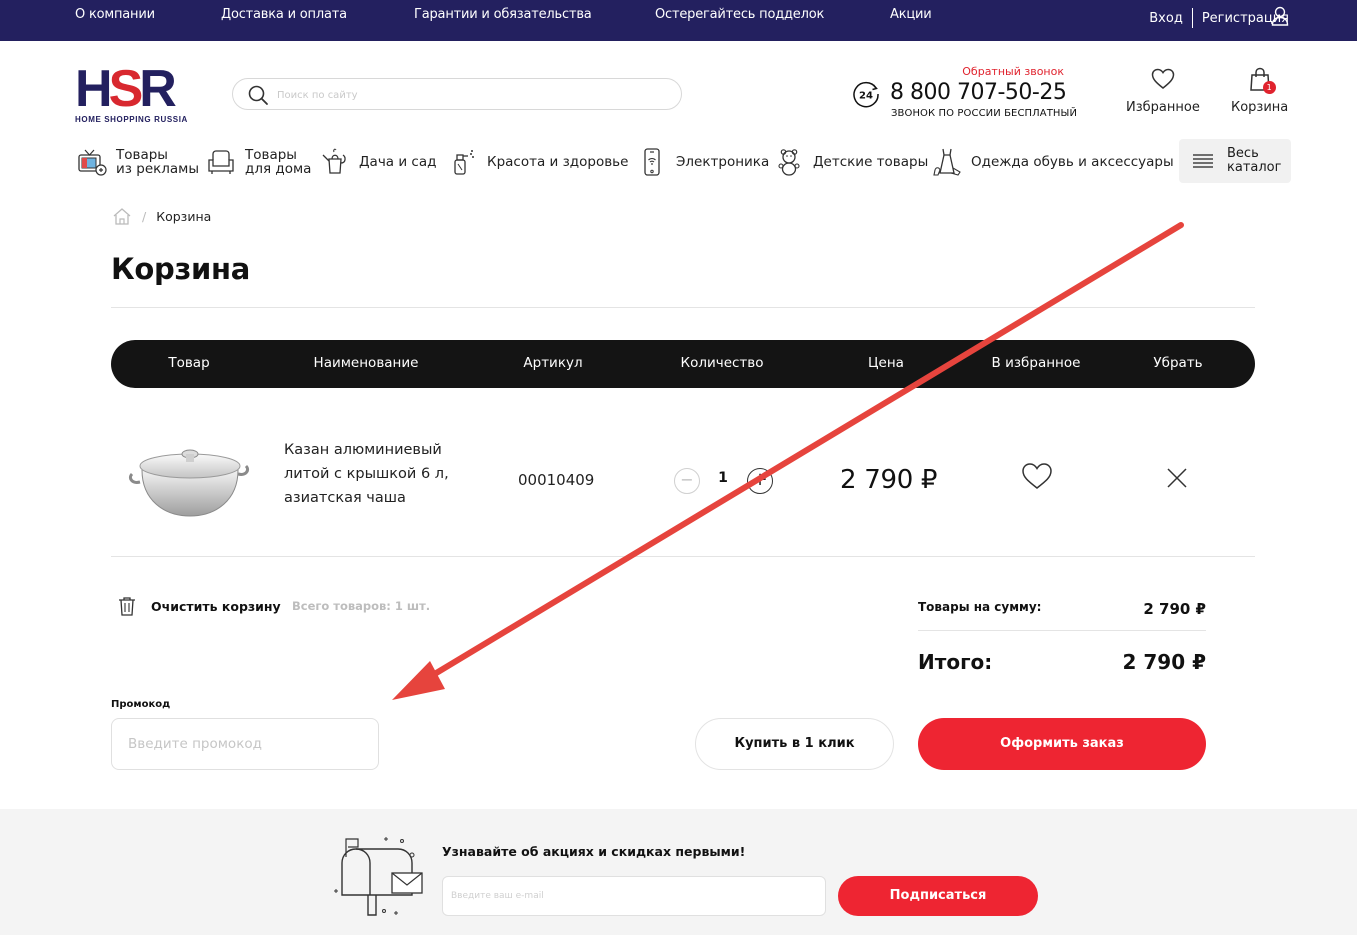 This screenshot has height=935, width=1357. Describe the element at coordinates (1174, 609) in the screenshot. I see `subtotal-value: 2 790 ₽` at that location.